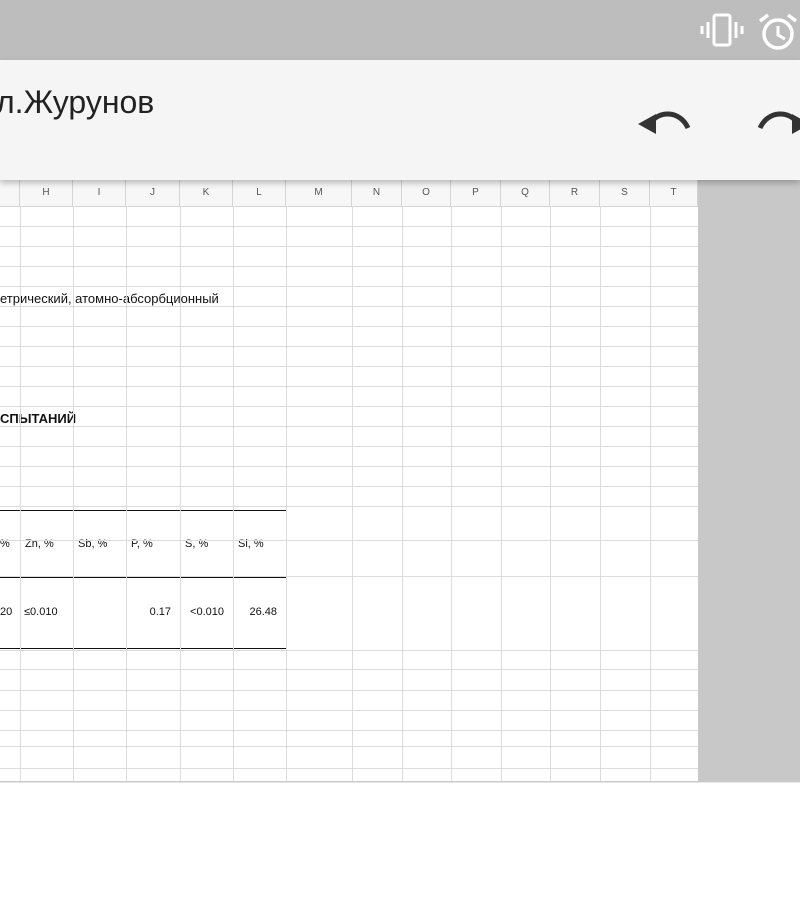 The width and height of the screenshot is (800, 901). I want to click on column-header-p: P, so click(476, 193).